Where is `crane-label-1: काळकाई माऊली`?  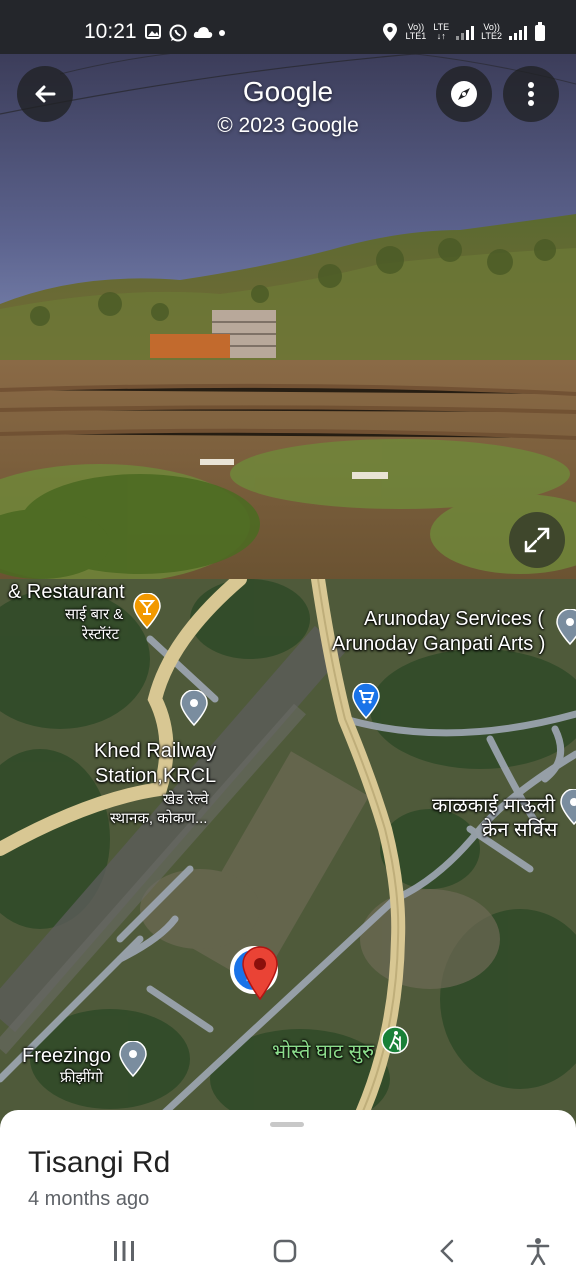 crane-label-1: काळकाई माऊली is located at coordinates (493, 804).